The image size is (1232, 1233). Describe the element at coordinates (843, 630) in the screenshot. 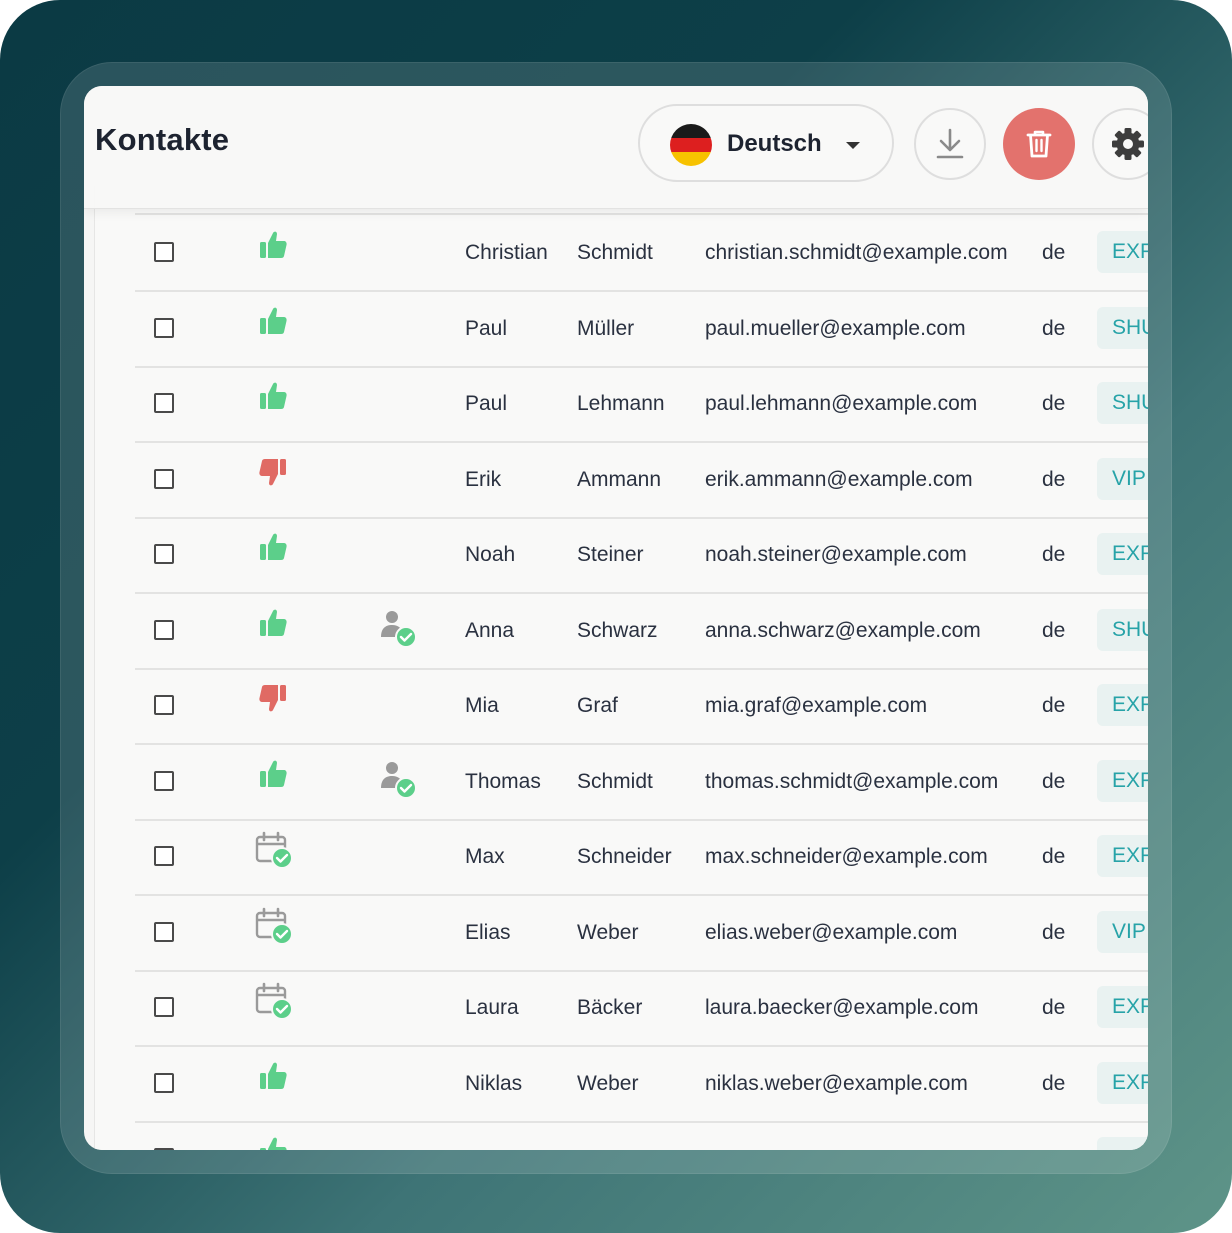

I see `email-cell: anna.schwarz@example.com` at that location.